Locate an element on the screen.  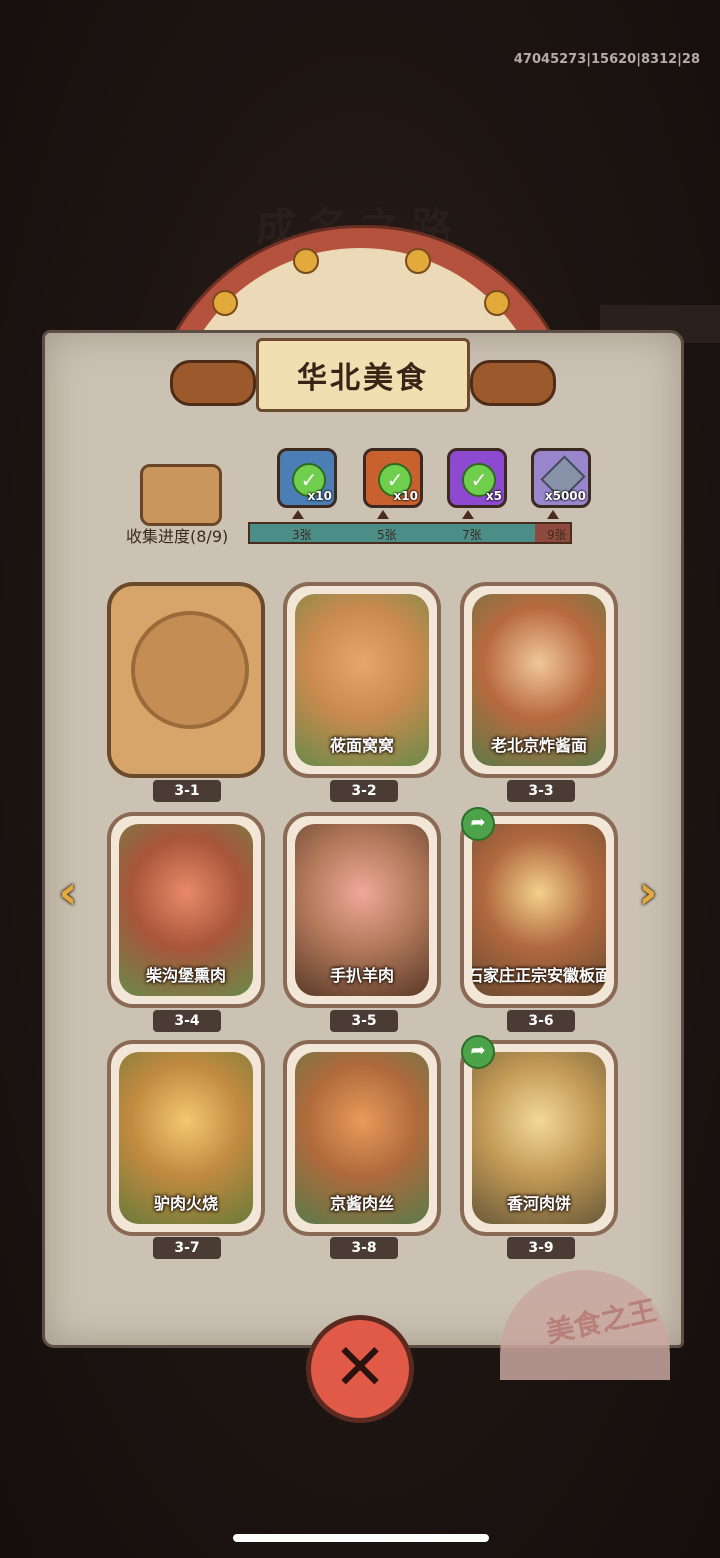
food-card: 老北京炸酱面 is located at coordinates (539, 680).